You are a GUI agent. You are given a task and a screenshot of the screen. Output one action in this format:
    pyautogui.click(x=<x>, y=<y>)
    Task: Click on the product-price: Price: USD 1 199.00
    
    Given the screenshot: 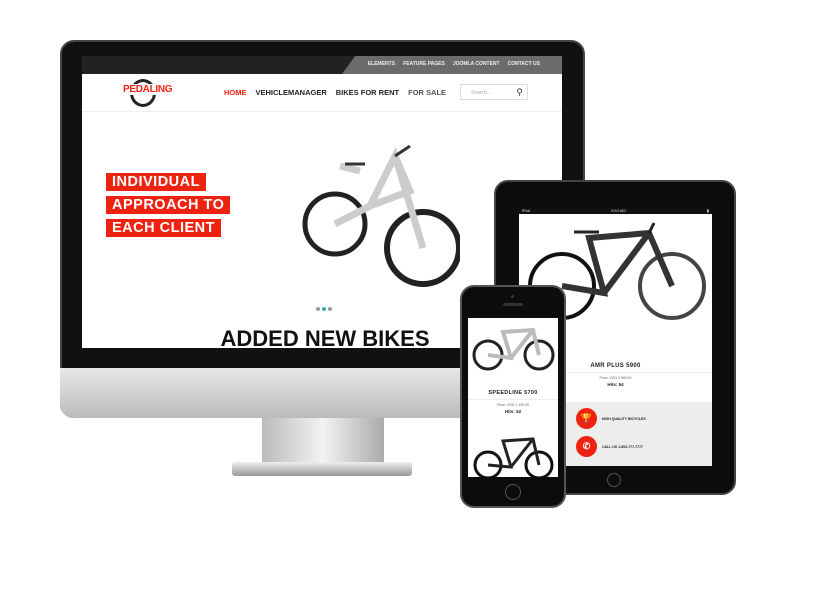 What is the action you would take?
    pyautogui.click(x=513, y=403)
    